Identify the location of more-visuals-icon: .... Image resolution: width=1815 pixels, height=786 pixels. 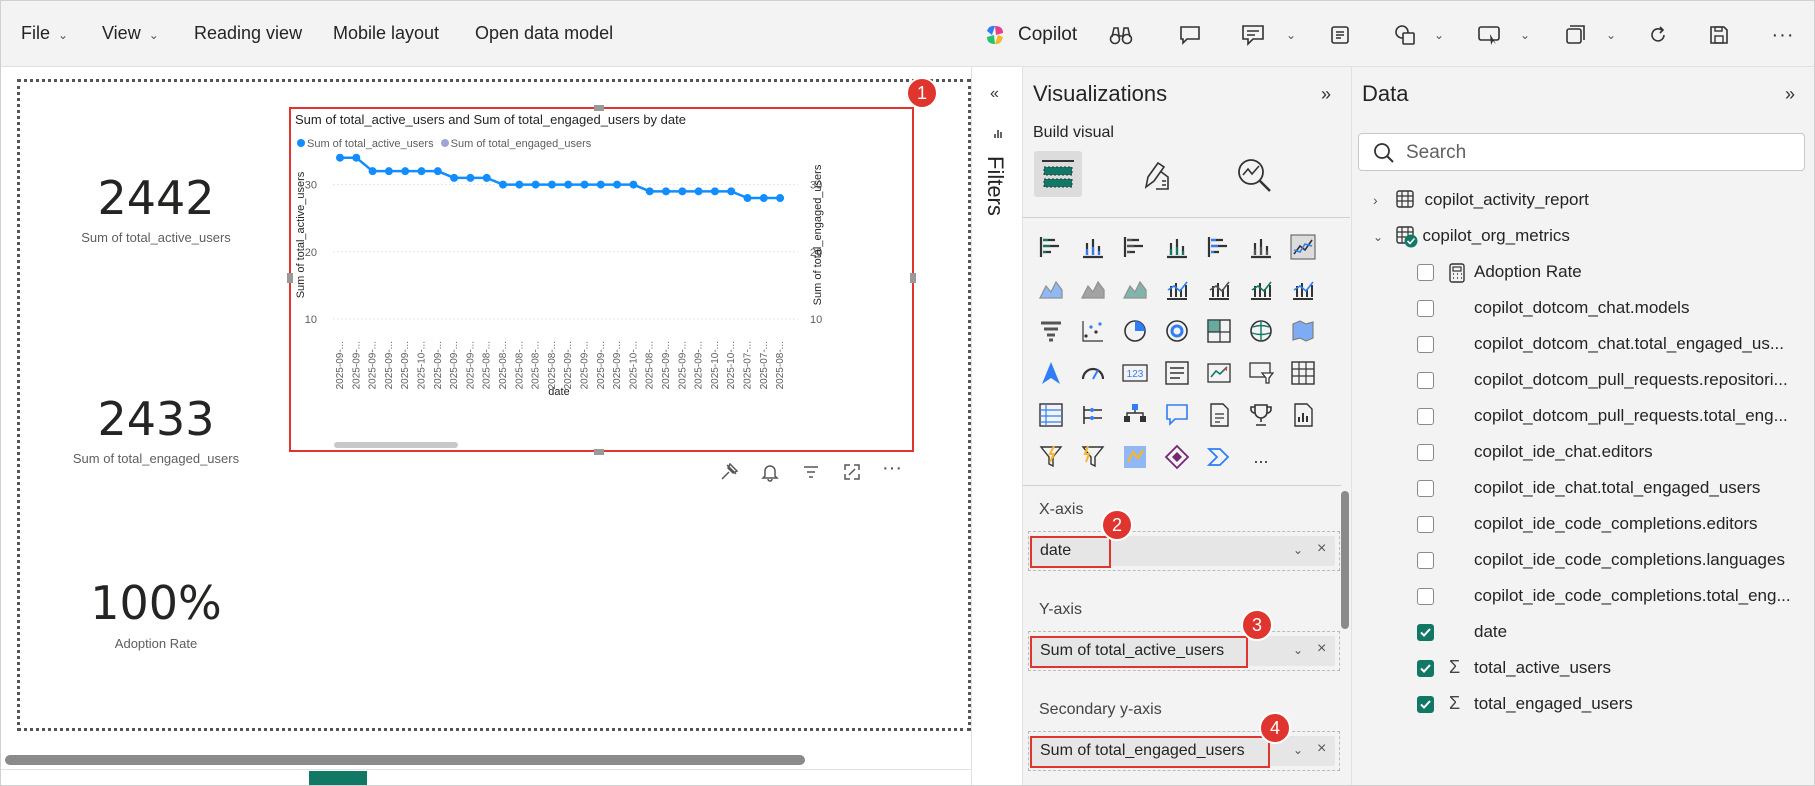
(1261, 457).